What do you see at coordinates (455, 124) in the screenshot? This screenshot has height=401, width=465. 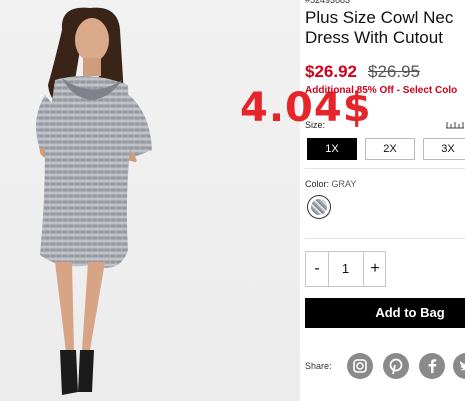 I see `size-chart-icon` at bounding box center [455, 124].